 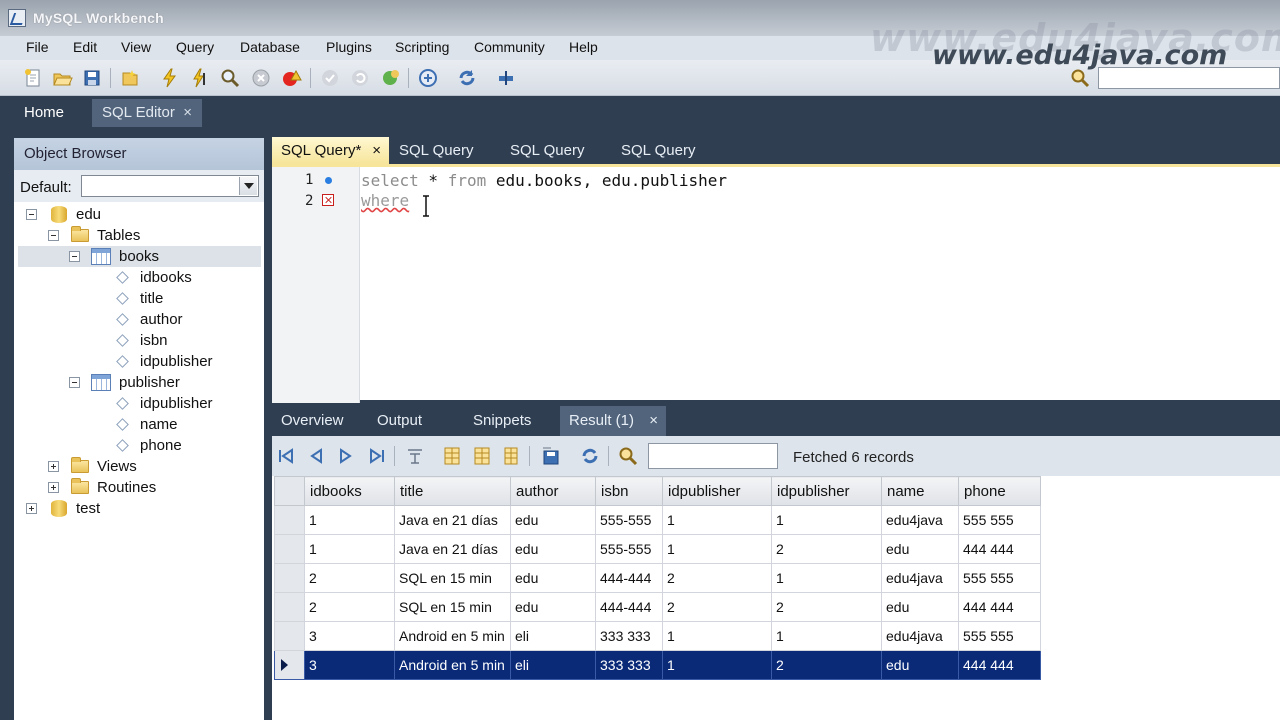 What do you see at coordinates (316, 456) in the screenshot?
I see `previous-record-icon` at bounding box center [316, 456].